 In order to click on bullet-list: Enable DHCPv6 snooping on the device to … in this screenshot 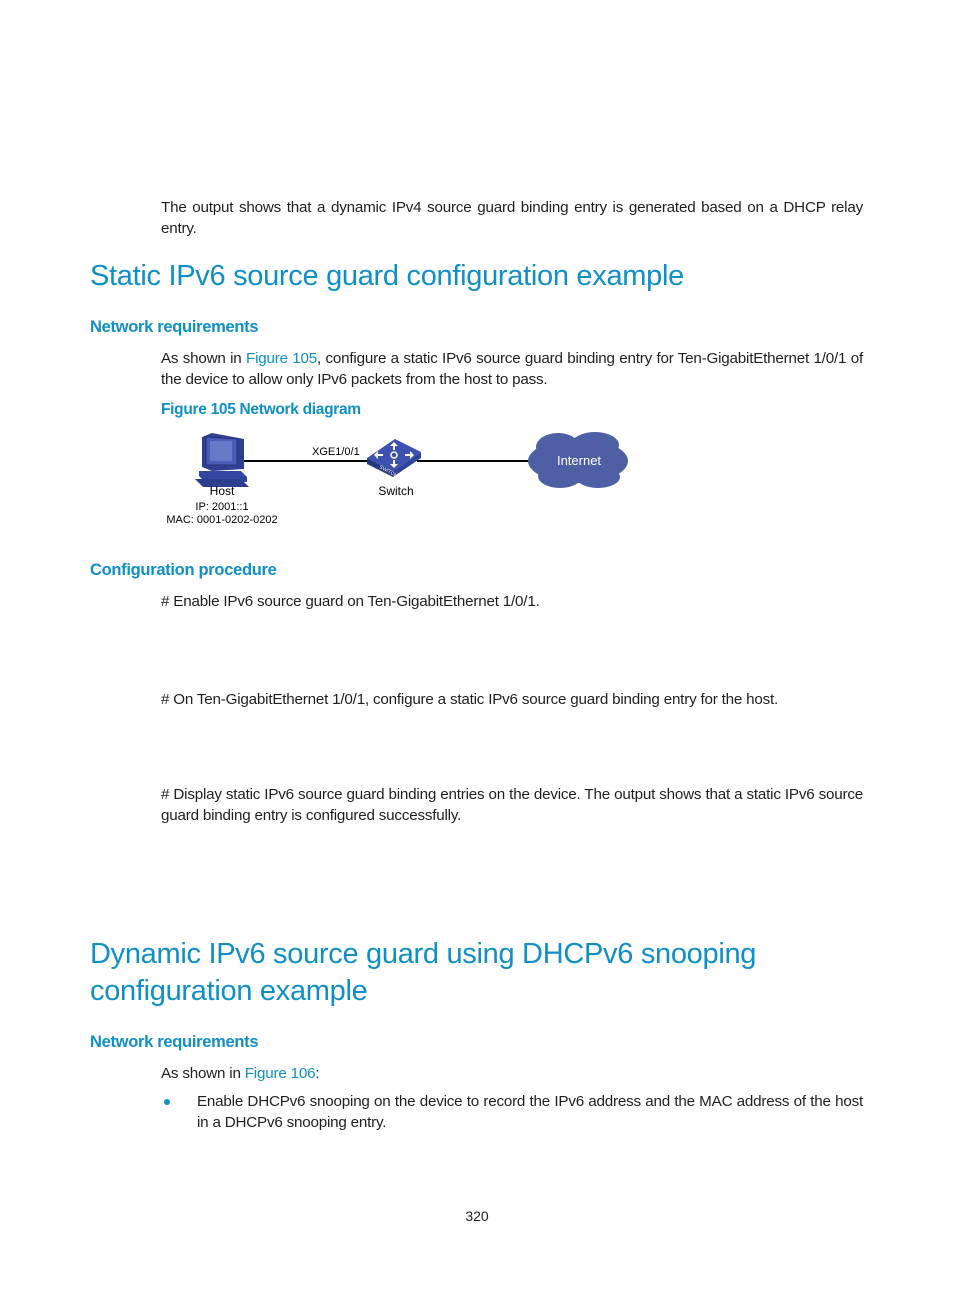, I will do `click(512, 1112)`.